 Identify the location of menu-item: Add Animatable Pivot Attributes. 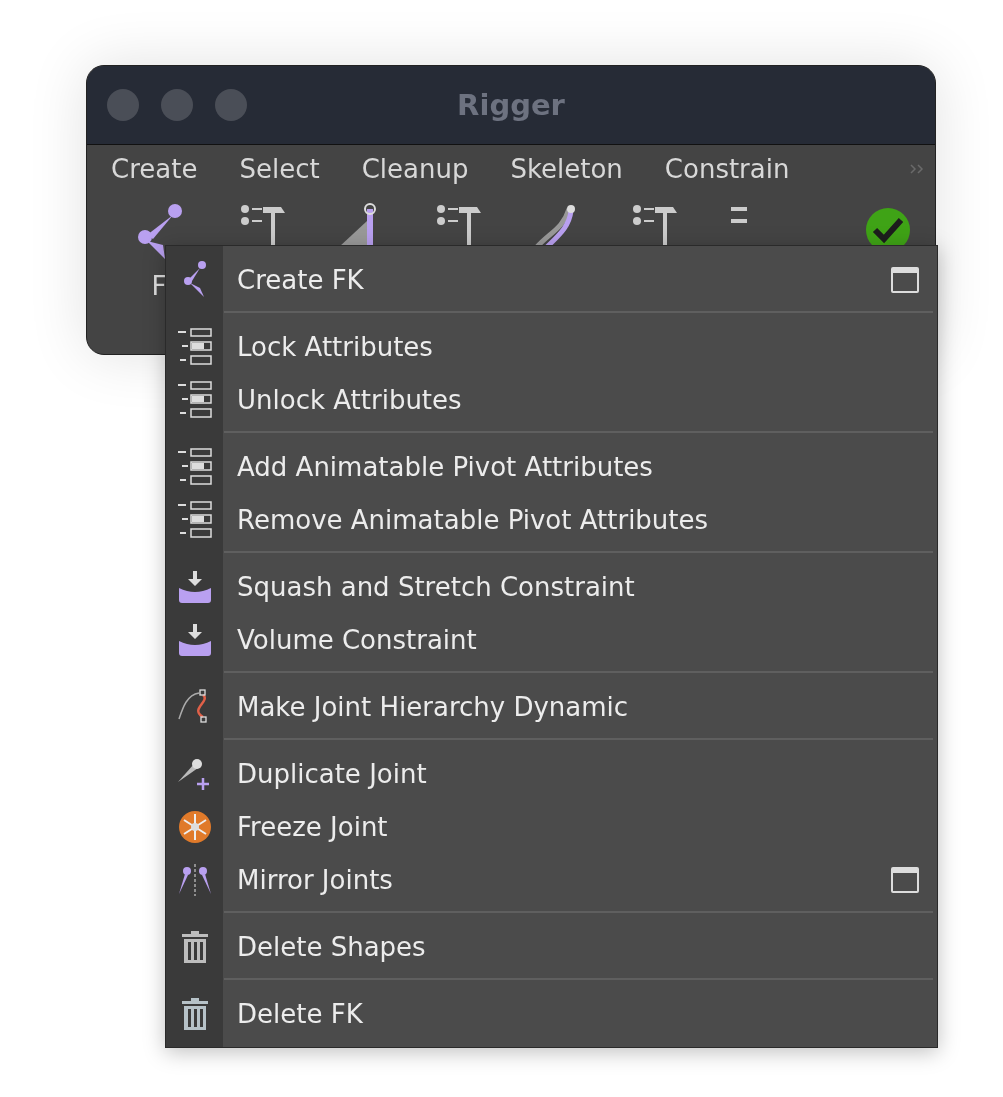
(580, 466).